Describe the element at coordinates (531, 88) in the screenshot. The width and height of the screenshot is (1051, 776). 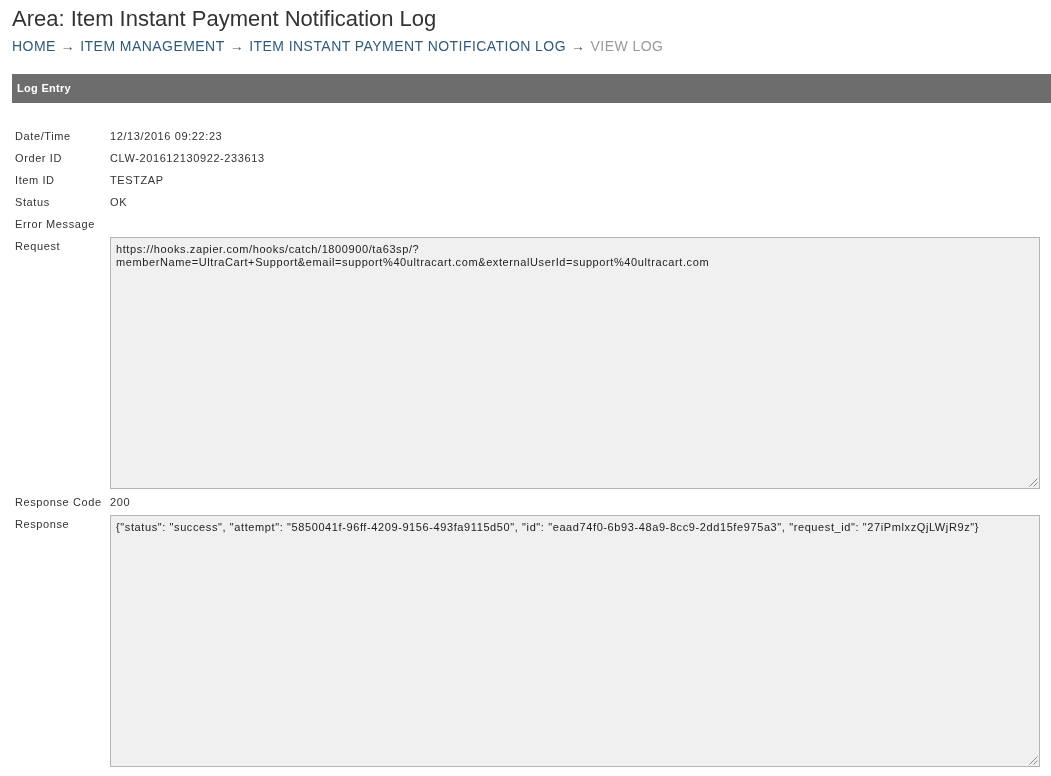
I see `section-header-bar: Log Entry` at that location.